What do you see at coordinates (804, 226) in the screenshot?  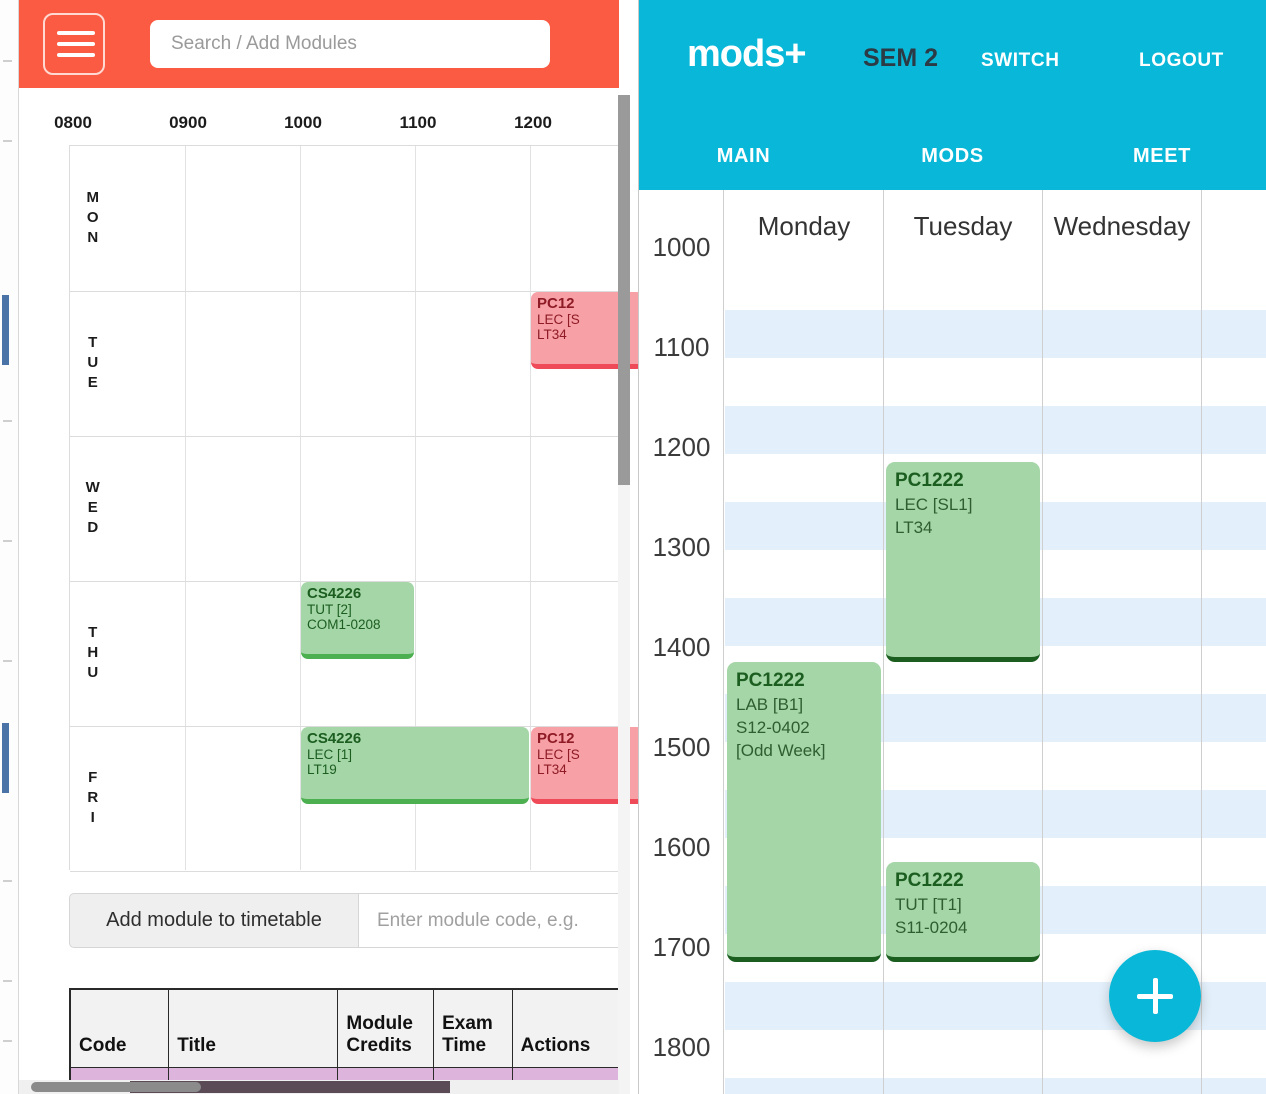 I see `day-header-monday: Monday` at bounding box center [804, 226].